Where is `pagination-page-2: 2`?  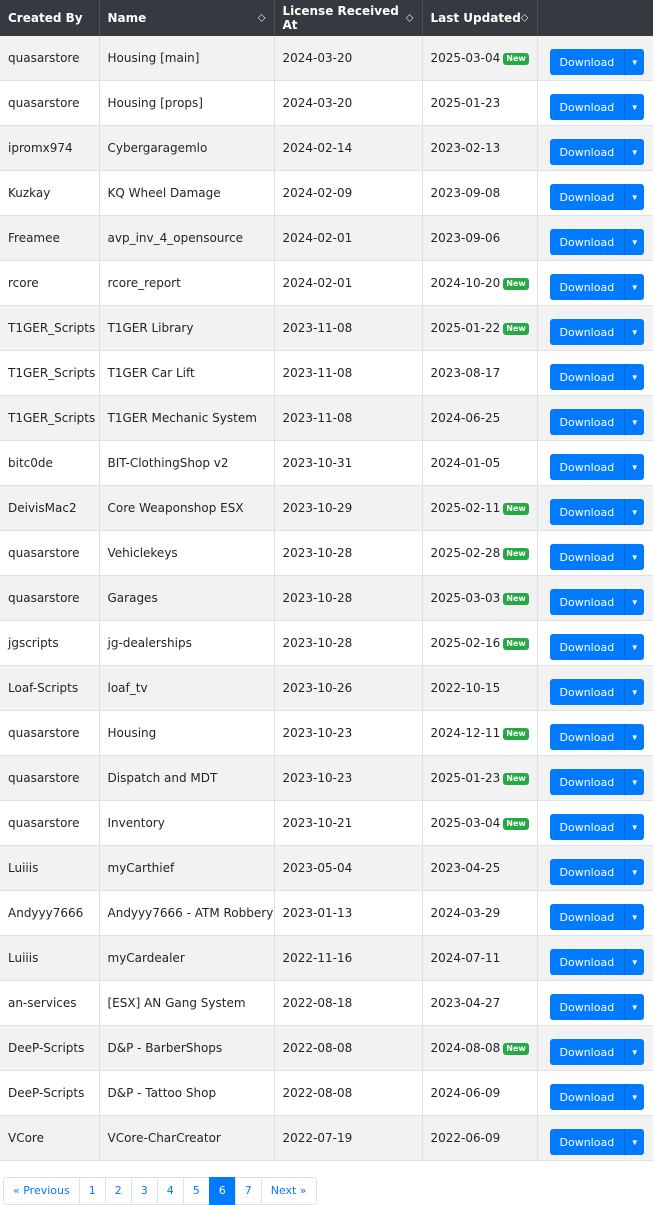
pagination-page-2: 2 is located at coordinates (118, 1191).